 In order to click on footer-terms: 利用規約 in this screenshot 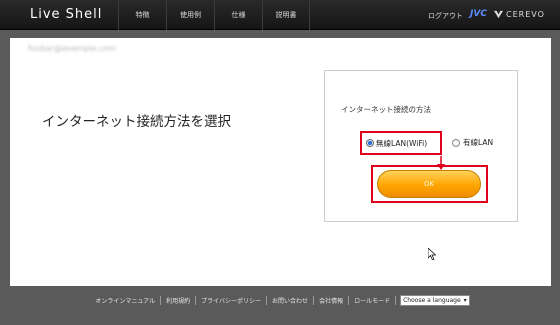, I will do `click(179, 300)`.